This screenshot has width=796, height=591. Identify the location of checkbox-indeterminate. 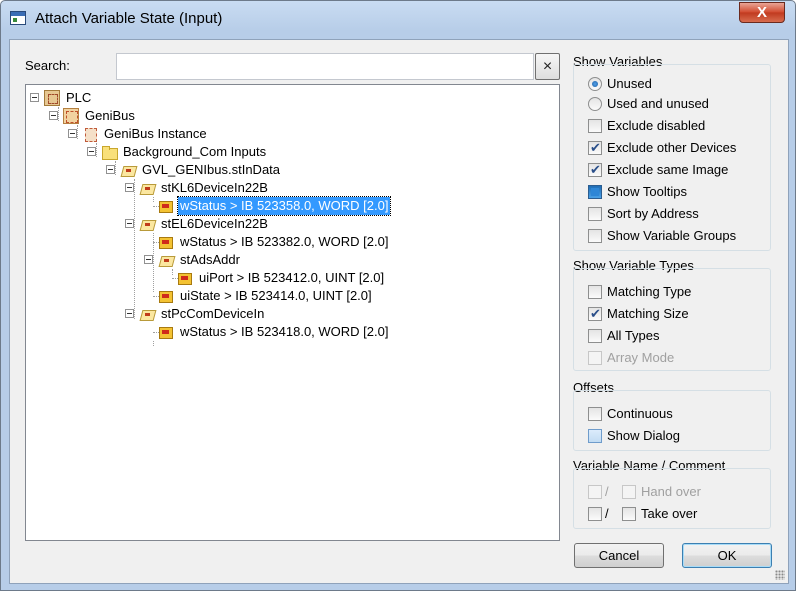
(595, 192).